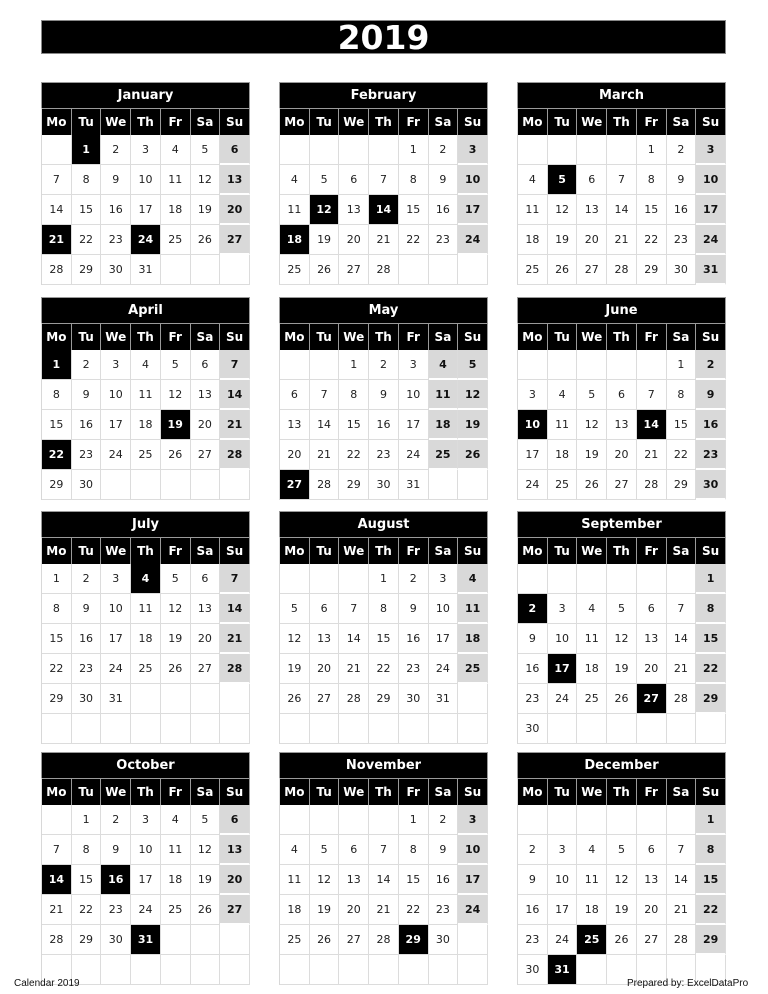  I want to click on weekend-day-cell: 3, so click(711, 150).